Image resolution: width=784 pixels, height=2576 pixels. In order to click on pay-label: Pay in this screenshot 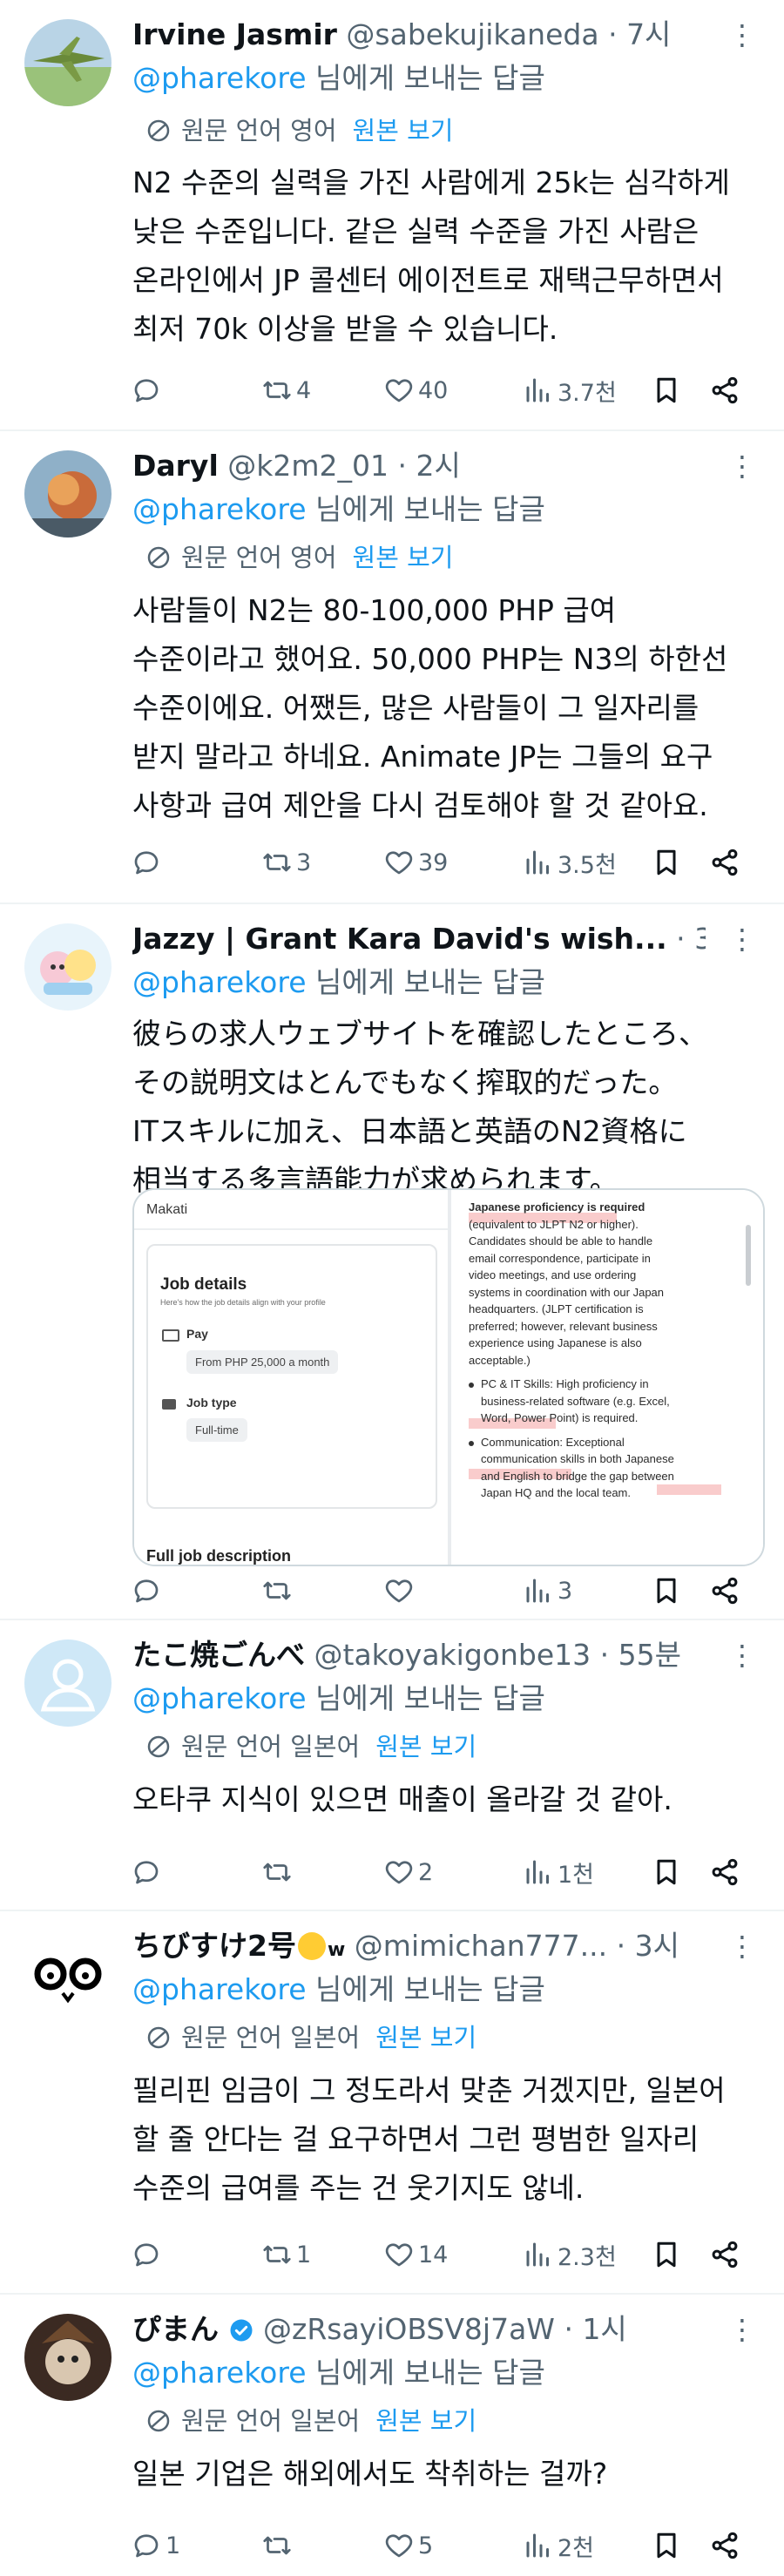, I will do `click(197, 1334)`.